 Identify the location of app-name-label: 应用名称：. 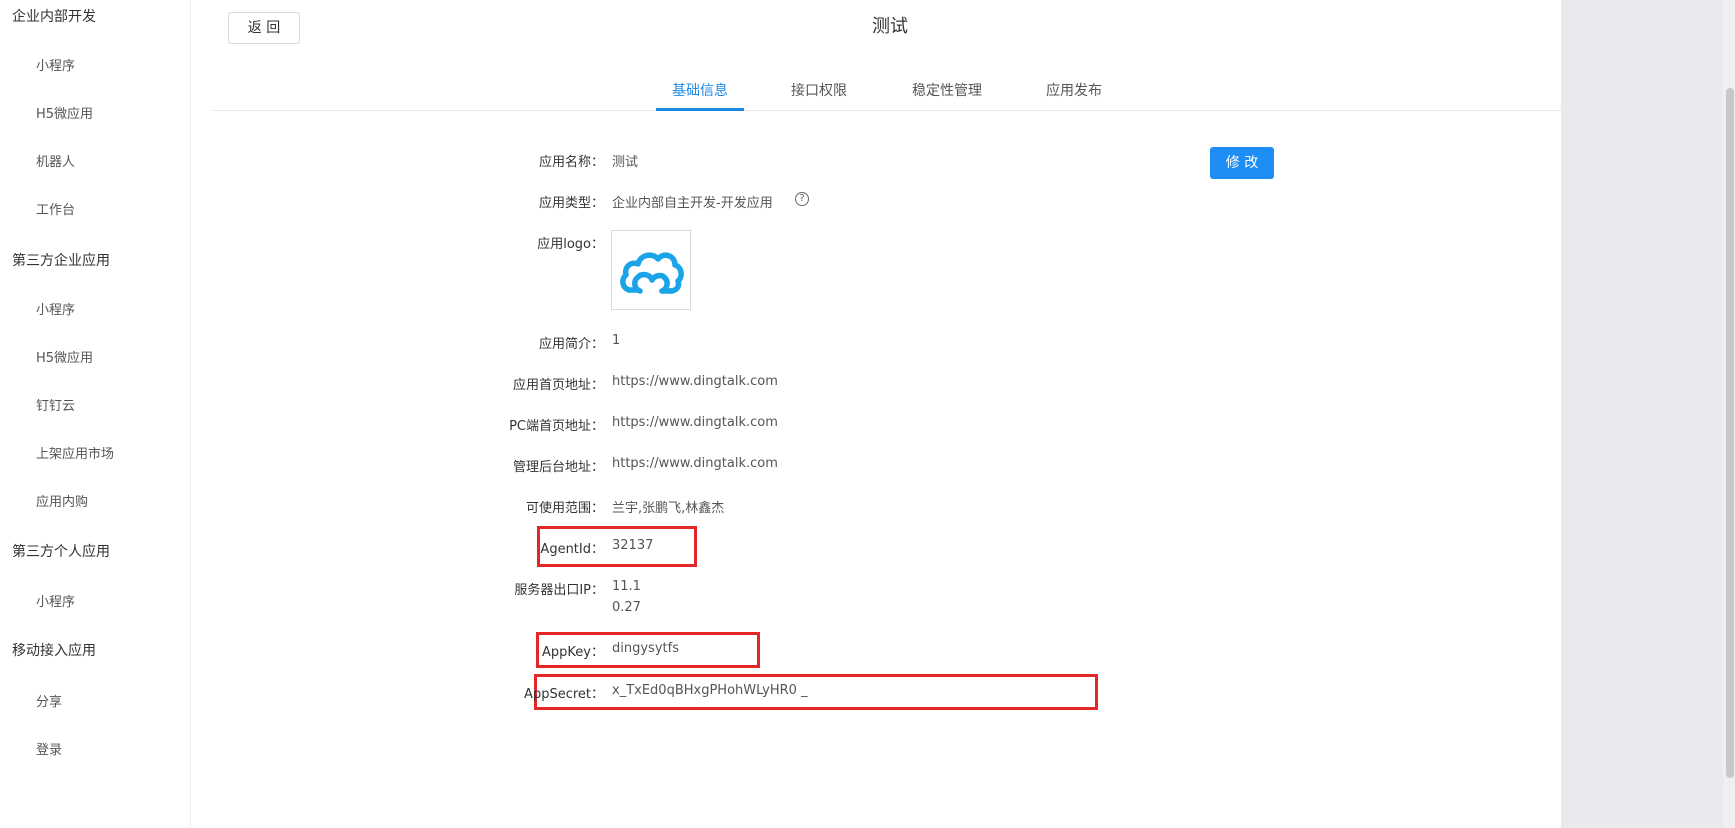
(571, 162).